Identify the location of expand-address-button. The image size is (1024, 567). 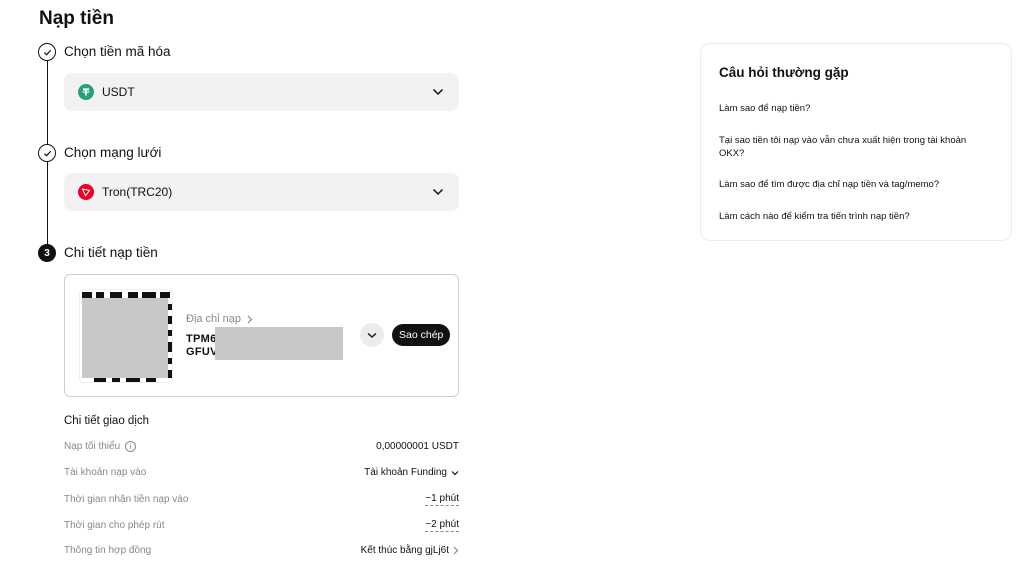
(372, 335).